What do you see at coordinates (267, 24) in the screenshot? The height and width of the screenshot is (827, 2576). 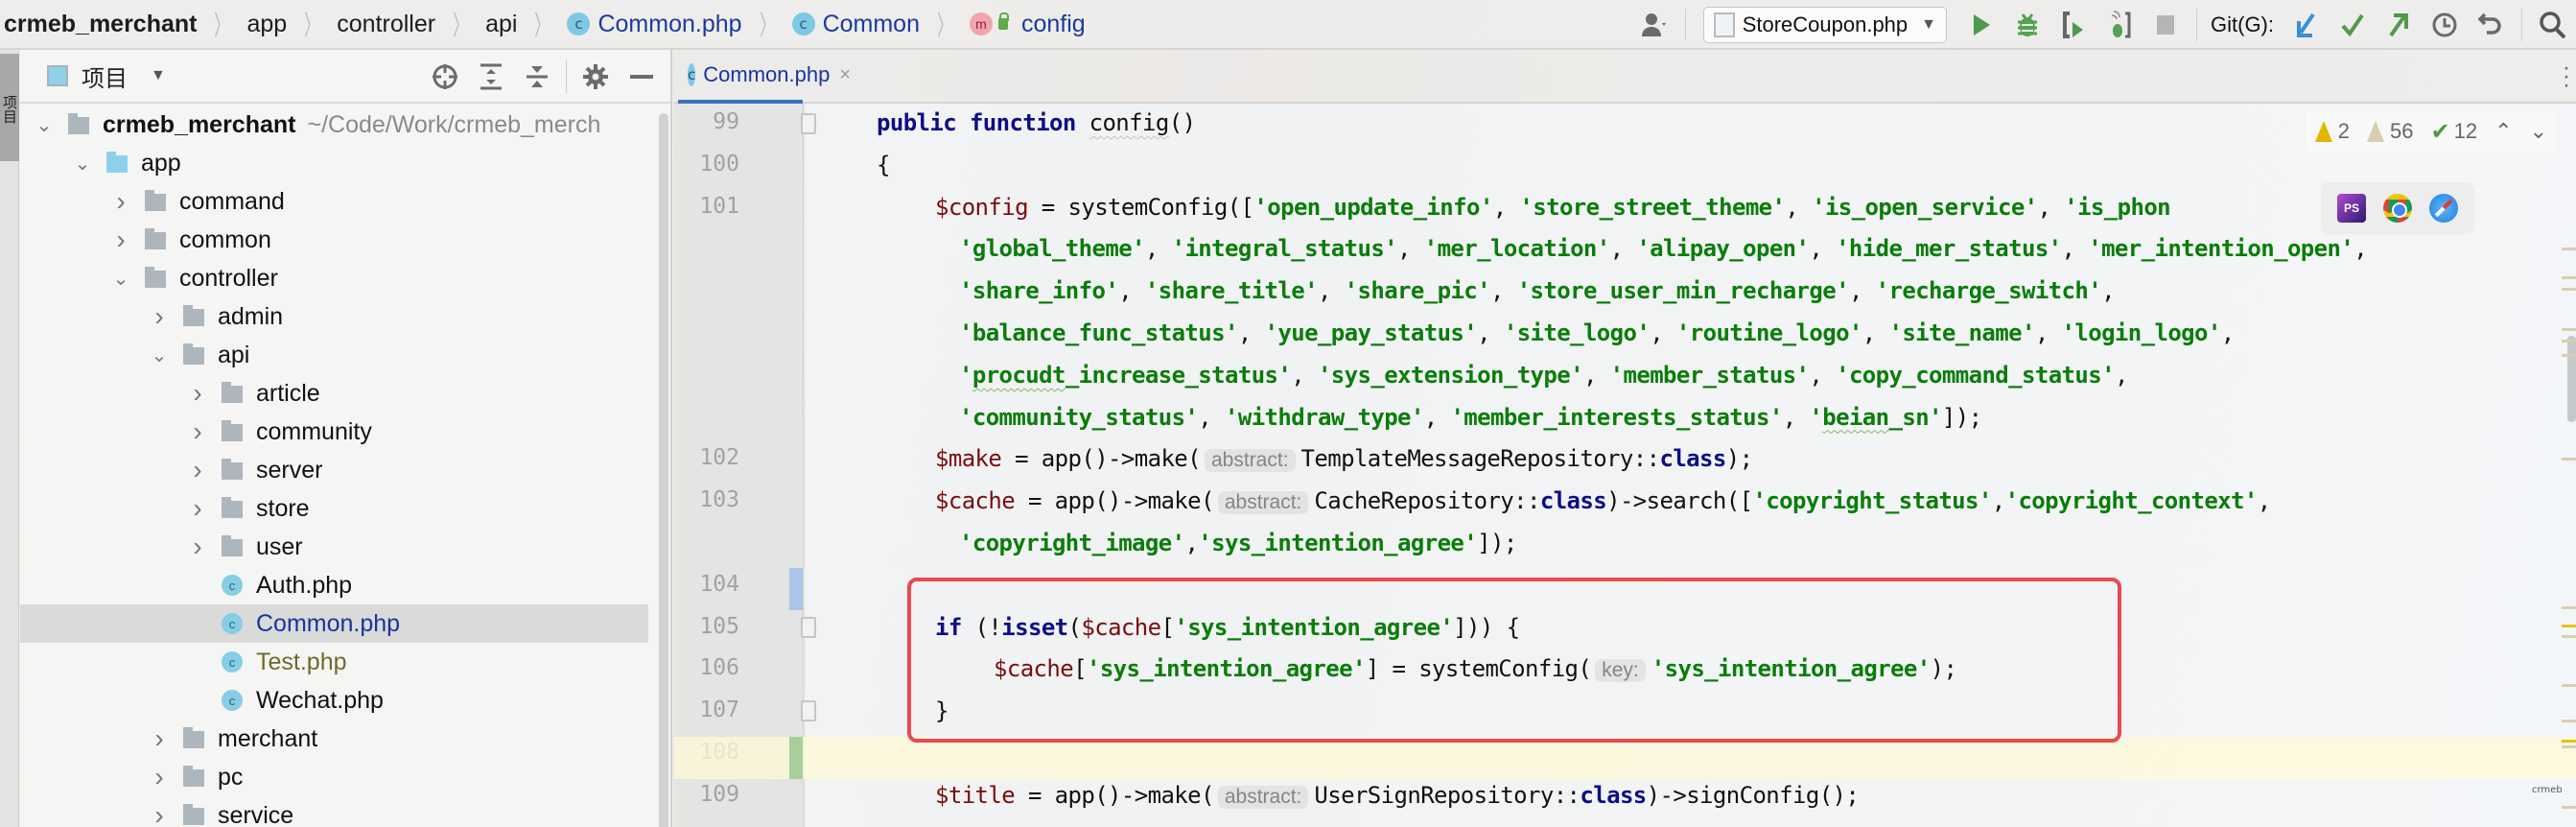 I see `breadcrumb-item: app` at bounding box center [267, 24].